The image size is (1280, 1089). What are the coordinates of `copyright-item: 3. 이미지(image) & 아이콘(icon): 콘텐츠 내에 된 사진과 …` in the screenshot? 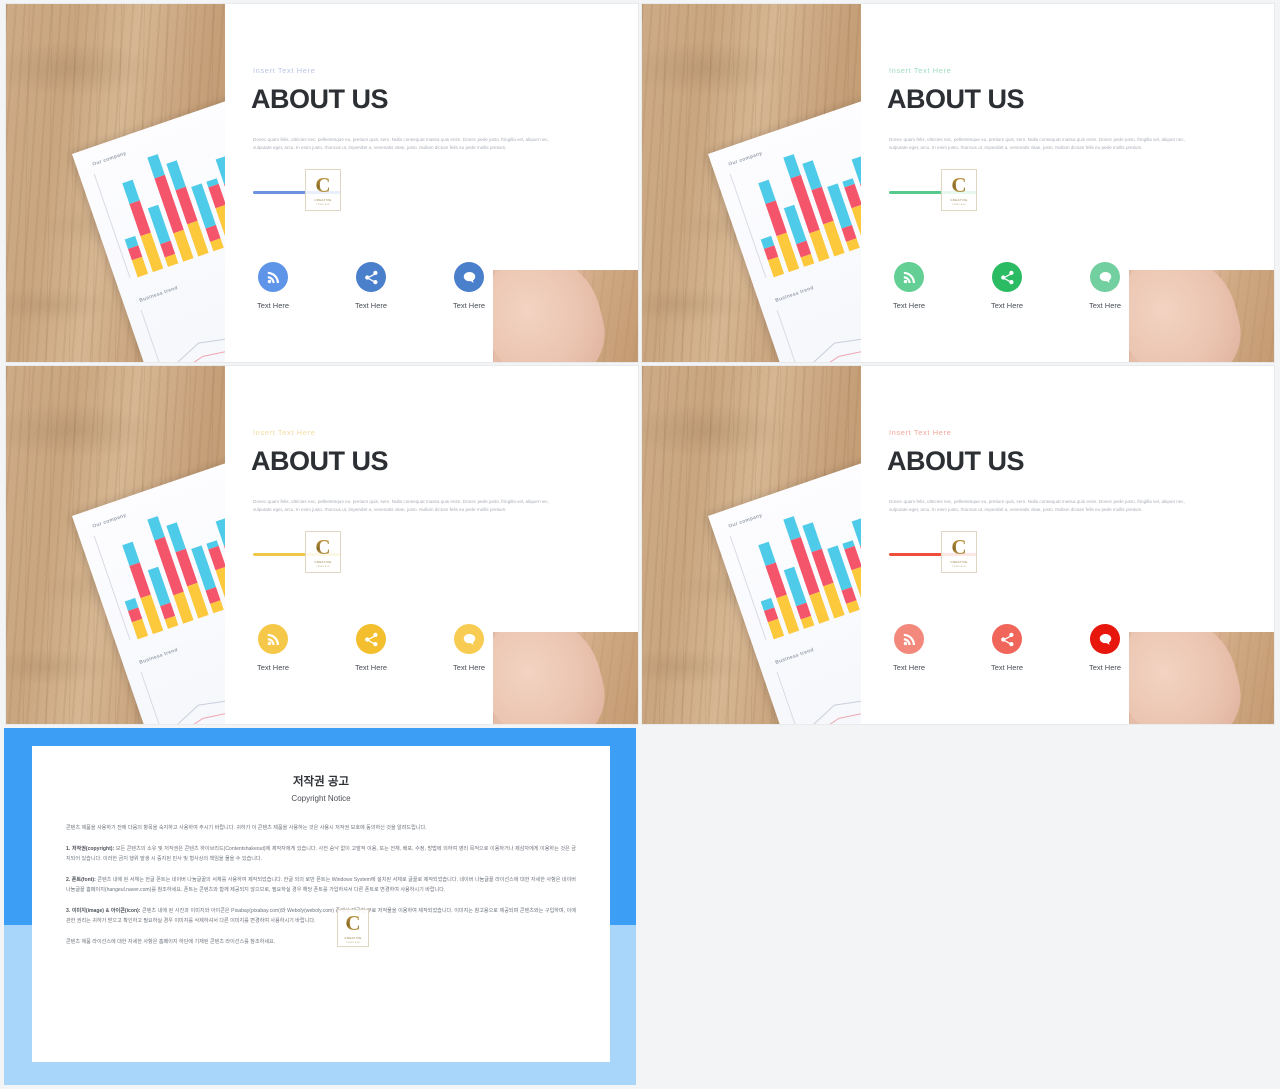 It's located at (321, 916).